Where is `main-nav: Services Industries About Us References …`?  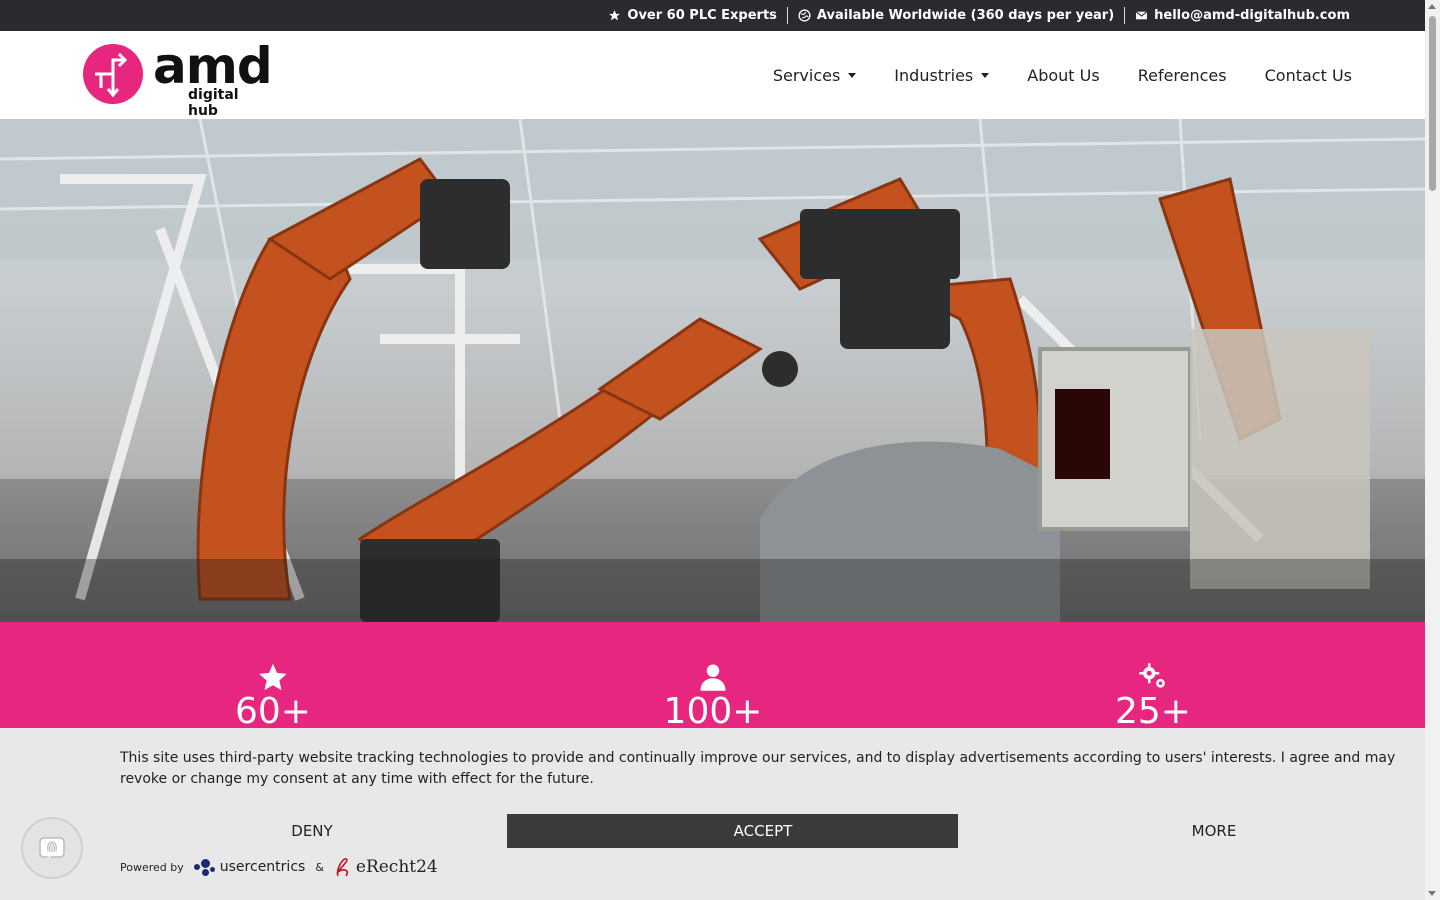
main-nav: Services Industries About Us References … is located at coordinates (1062, 75).